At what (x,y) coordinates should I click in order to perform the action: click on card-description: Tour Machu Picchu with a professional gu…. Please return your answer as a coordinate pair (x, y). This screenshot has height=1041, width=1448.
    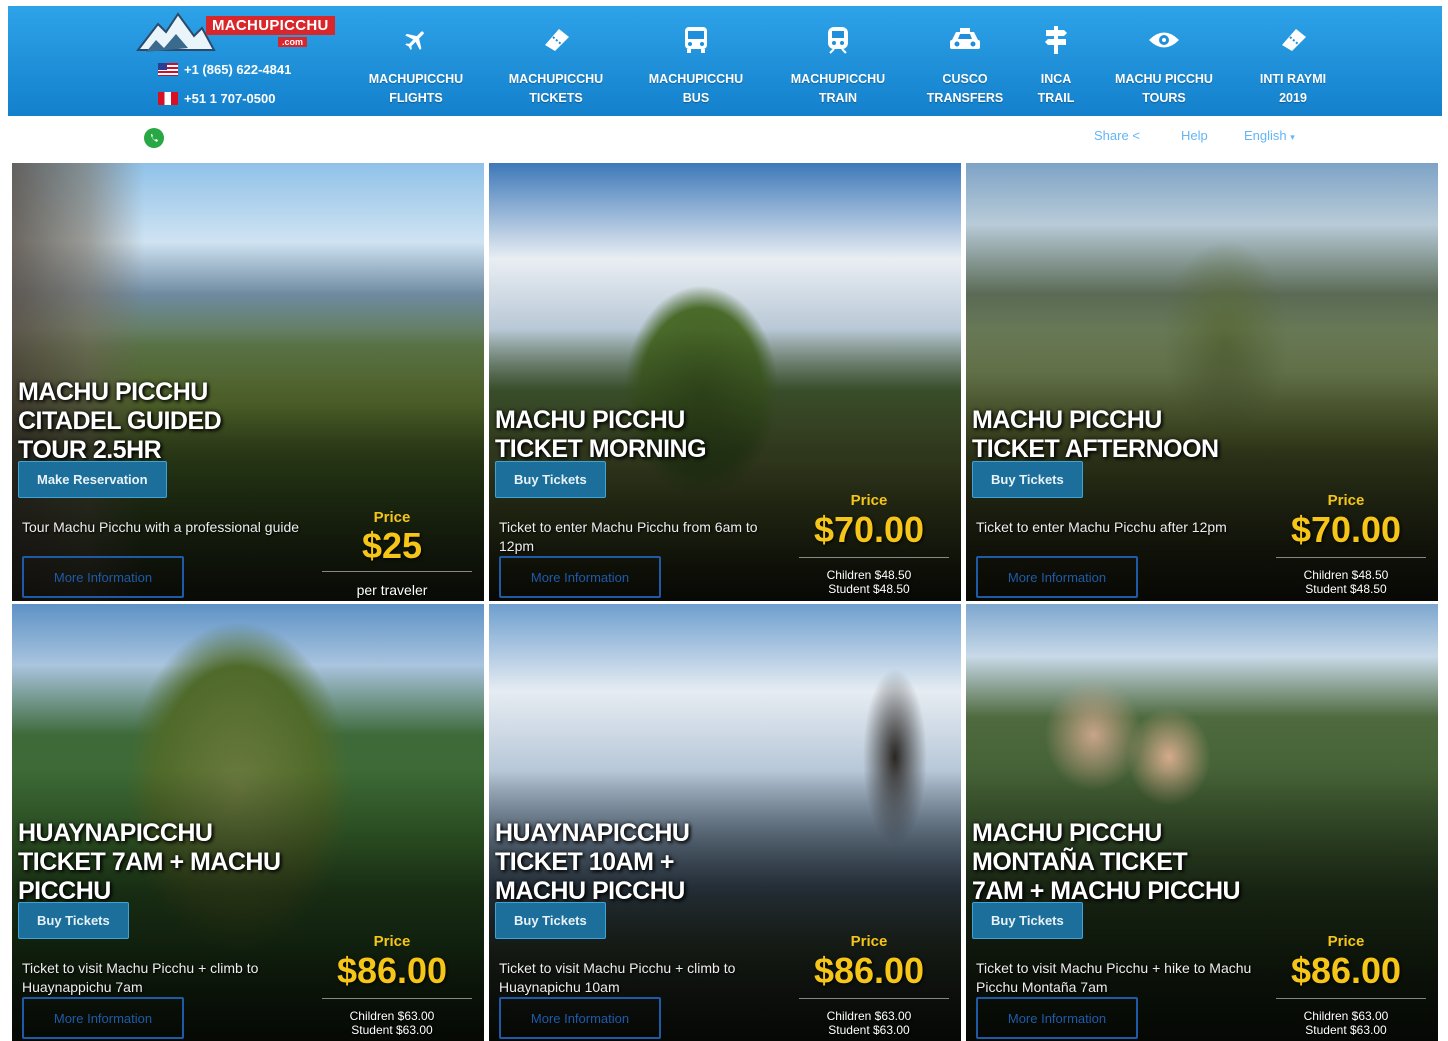
    Looking at the image, I should click on (161, 527).